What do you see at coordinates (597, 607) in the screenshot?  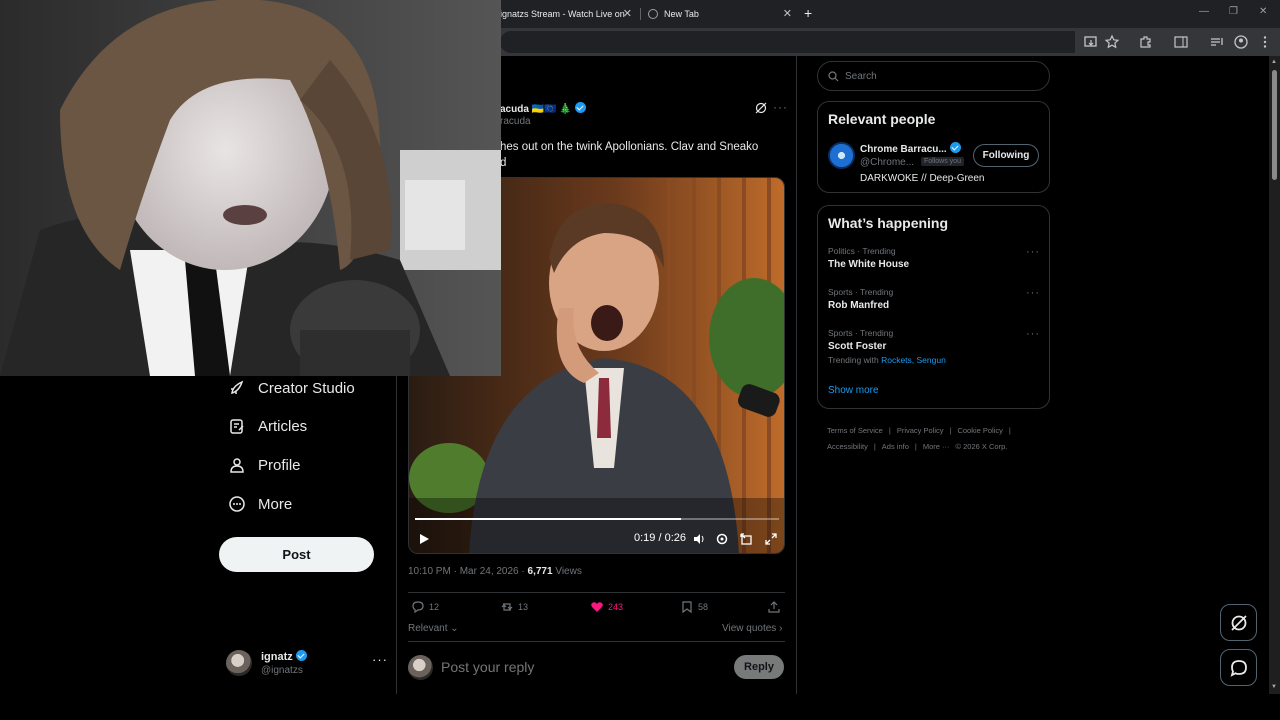 I see `heart-filled-icon` at bounding box center [597, 607].